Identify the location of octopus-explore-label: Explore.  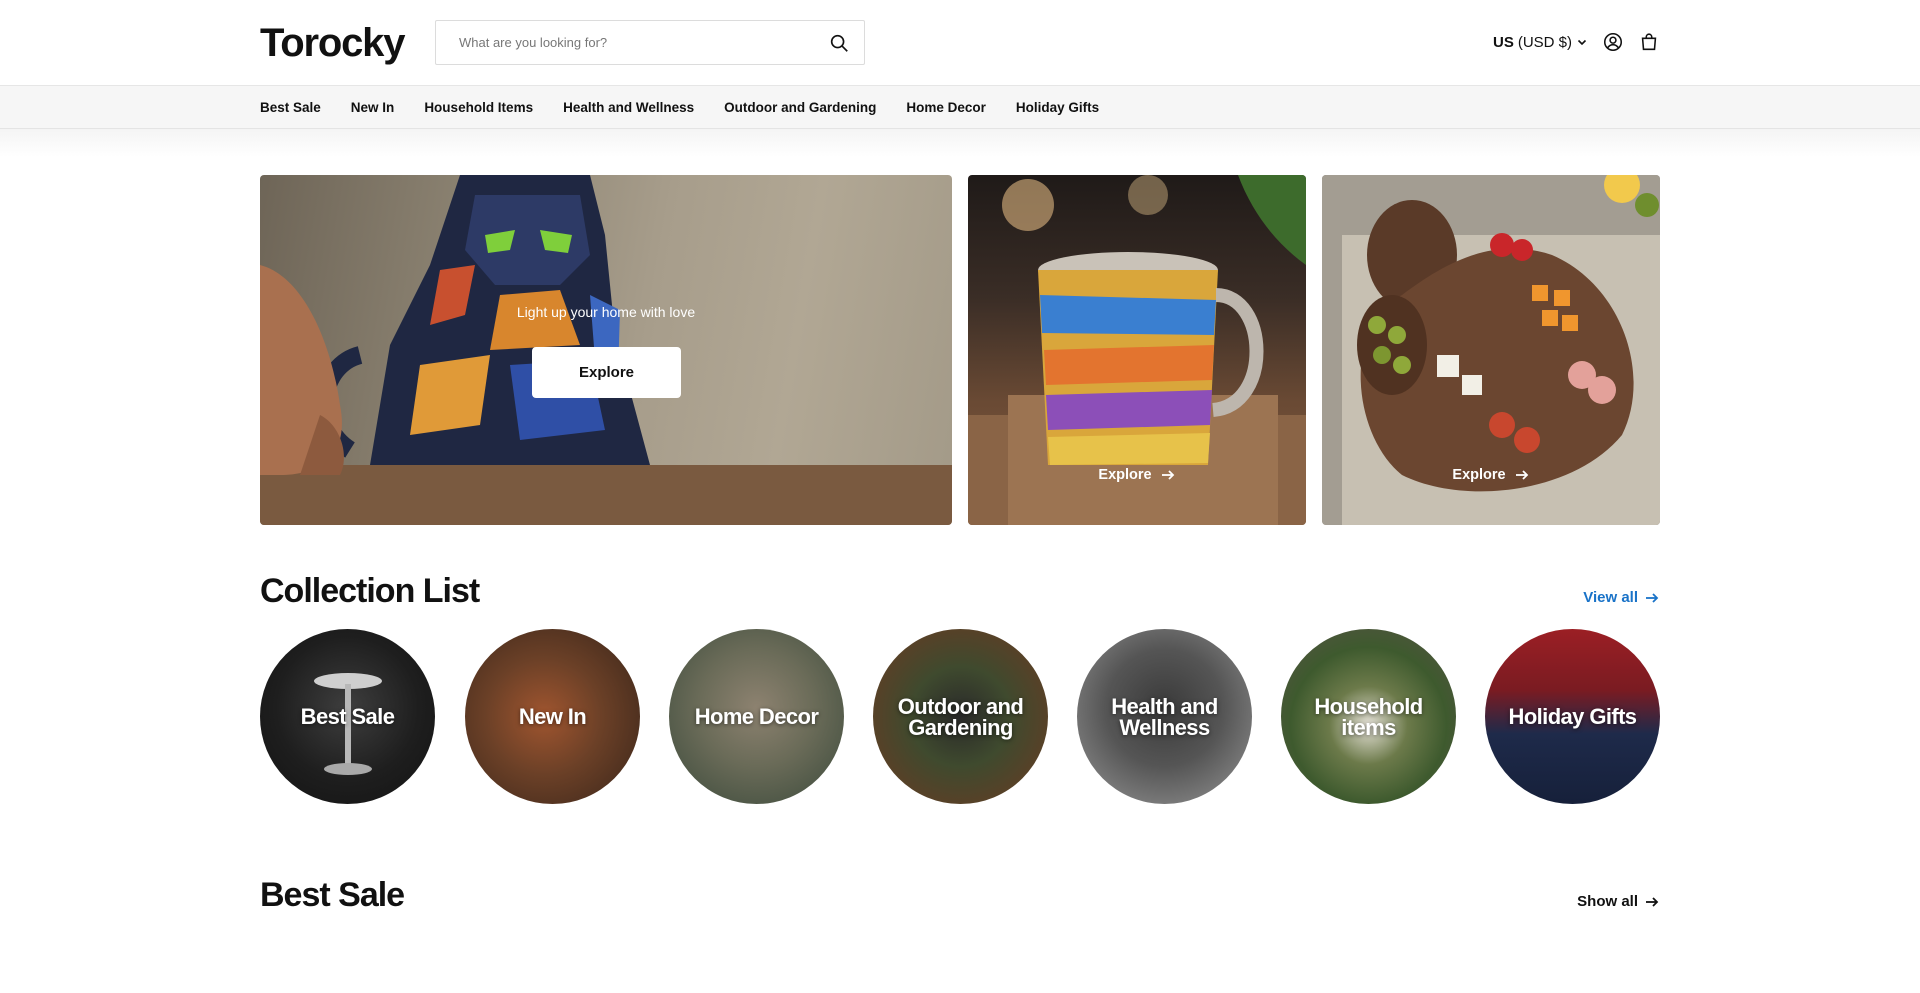
(1479, 475).